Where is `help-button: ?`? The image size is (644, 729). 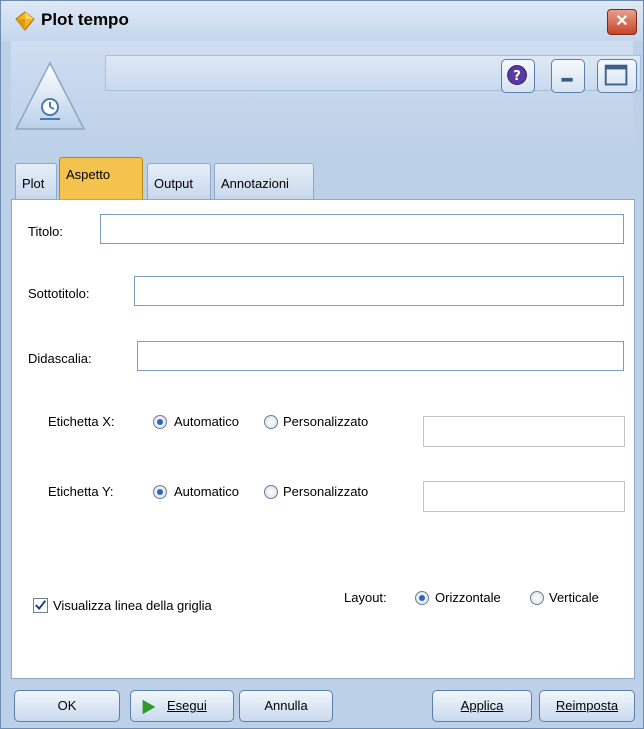
help-button: ? is located at coordinates (518, 76).